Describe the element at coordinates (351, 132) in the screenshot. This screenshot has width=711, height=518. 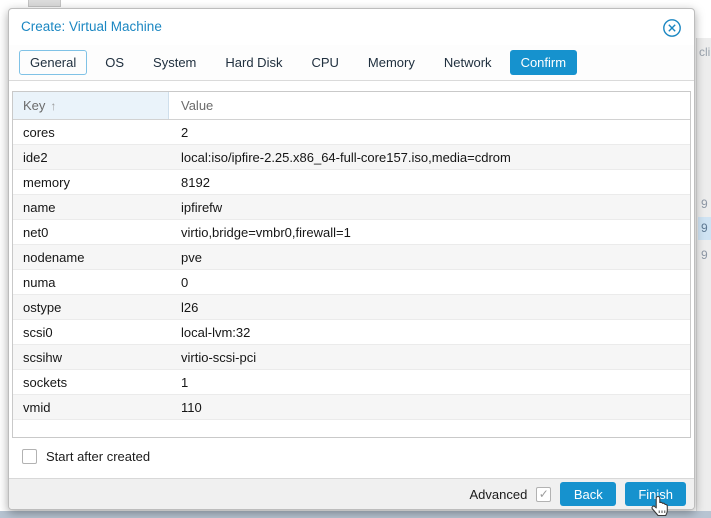
I see `table-row: cores 2` at that location.